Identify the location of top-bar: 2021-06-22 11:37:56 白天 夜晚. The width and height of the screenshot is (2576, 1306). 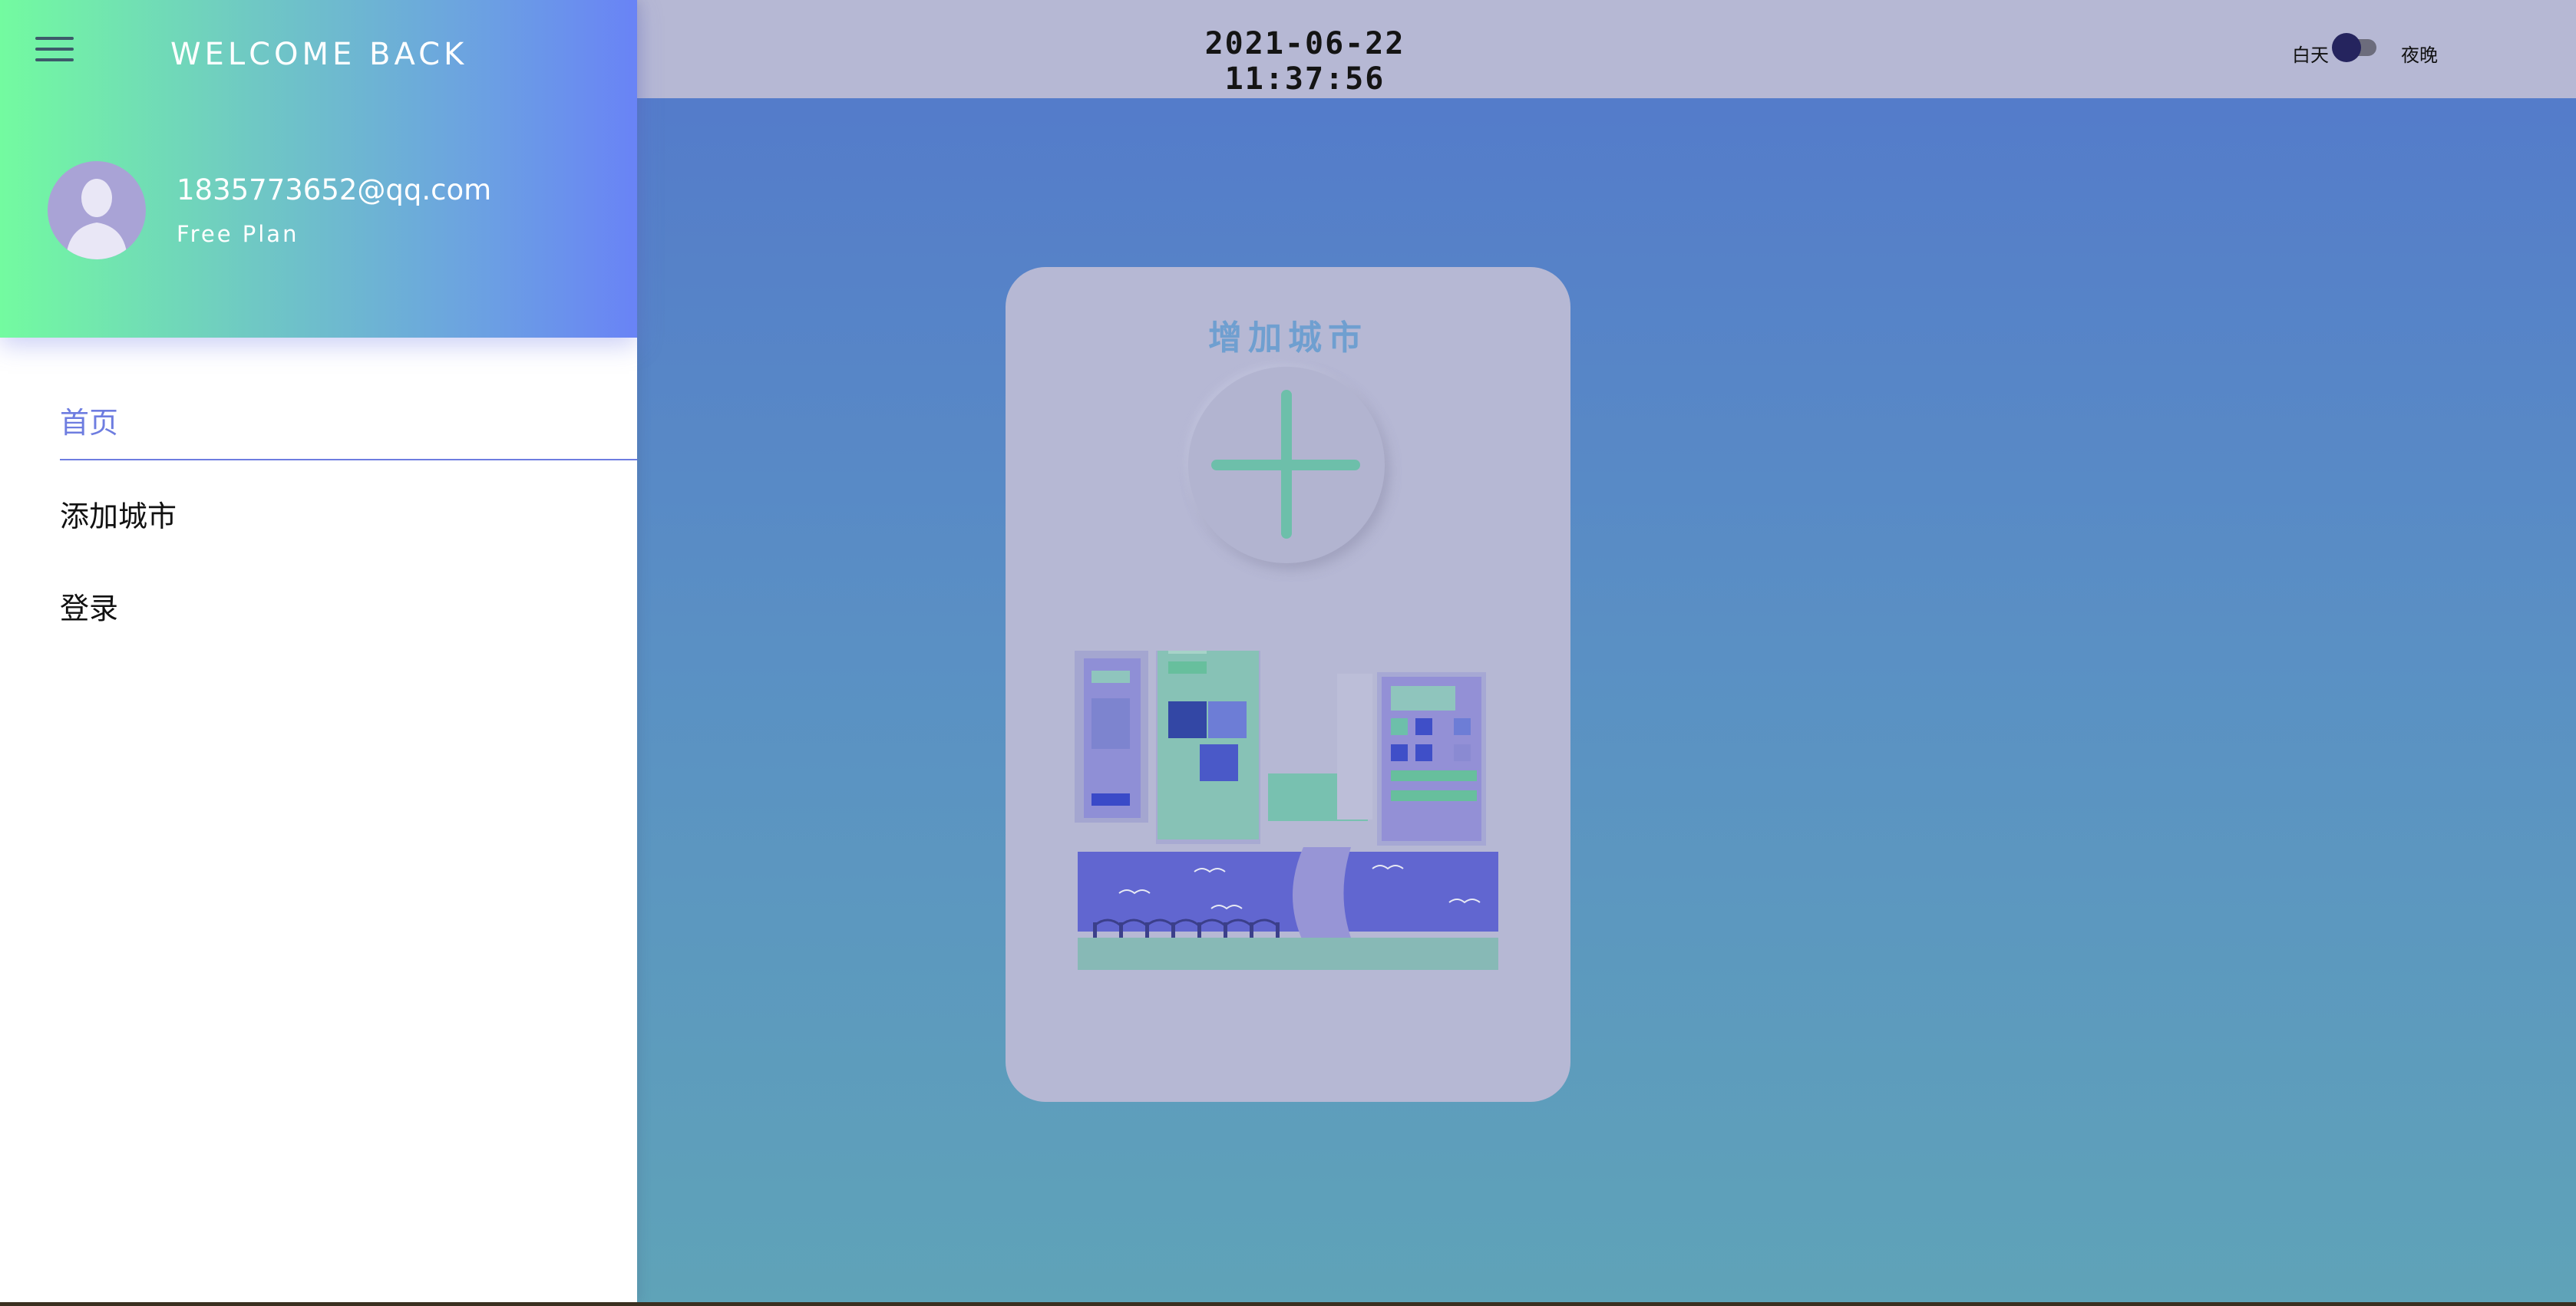
(1606, 49).